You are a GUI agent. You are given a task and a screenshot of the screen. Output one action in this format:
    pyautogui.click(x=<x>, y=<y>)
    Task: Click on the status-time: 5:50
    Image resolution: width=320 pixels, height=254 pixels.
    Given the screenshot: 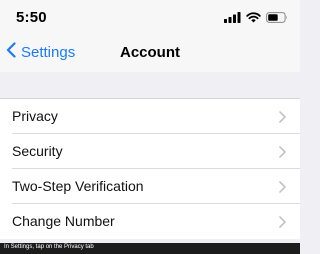 What is the action you would take?
    pyautogui.click(x=31, y=17)
    